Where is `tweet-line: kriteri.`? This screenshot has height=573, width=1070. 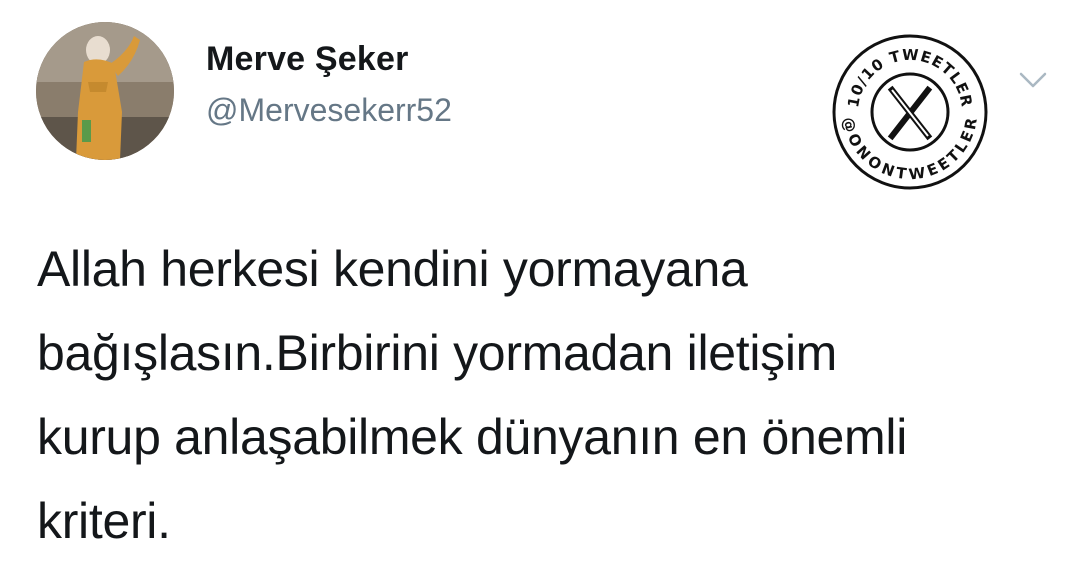
tweet-line: kriteri. is located at coordinates (104, 521).